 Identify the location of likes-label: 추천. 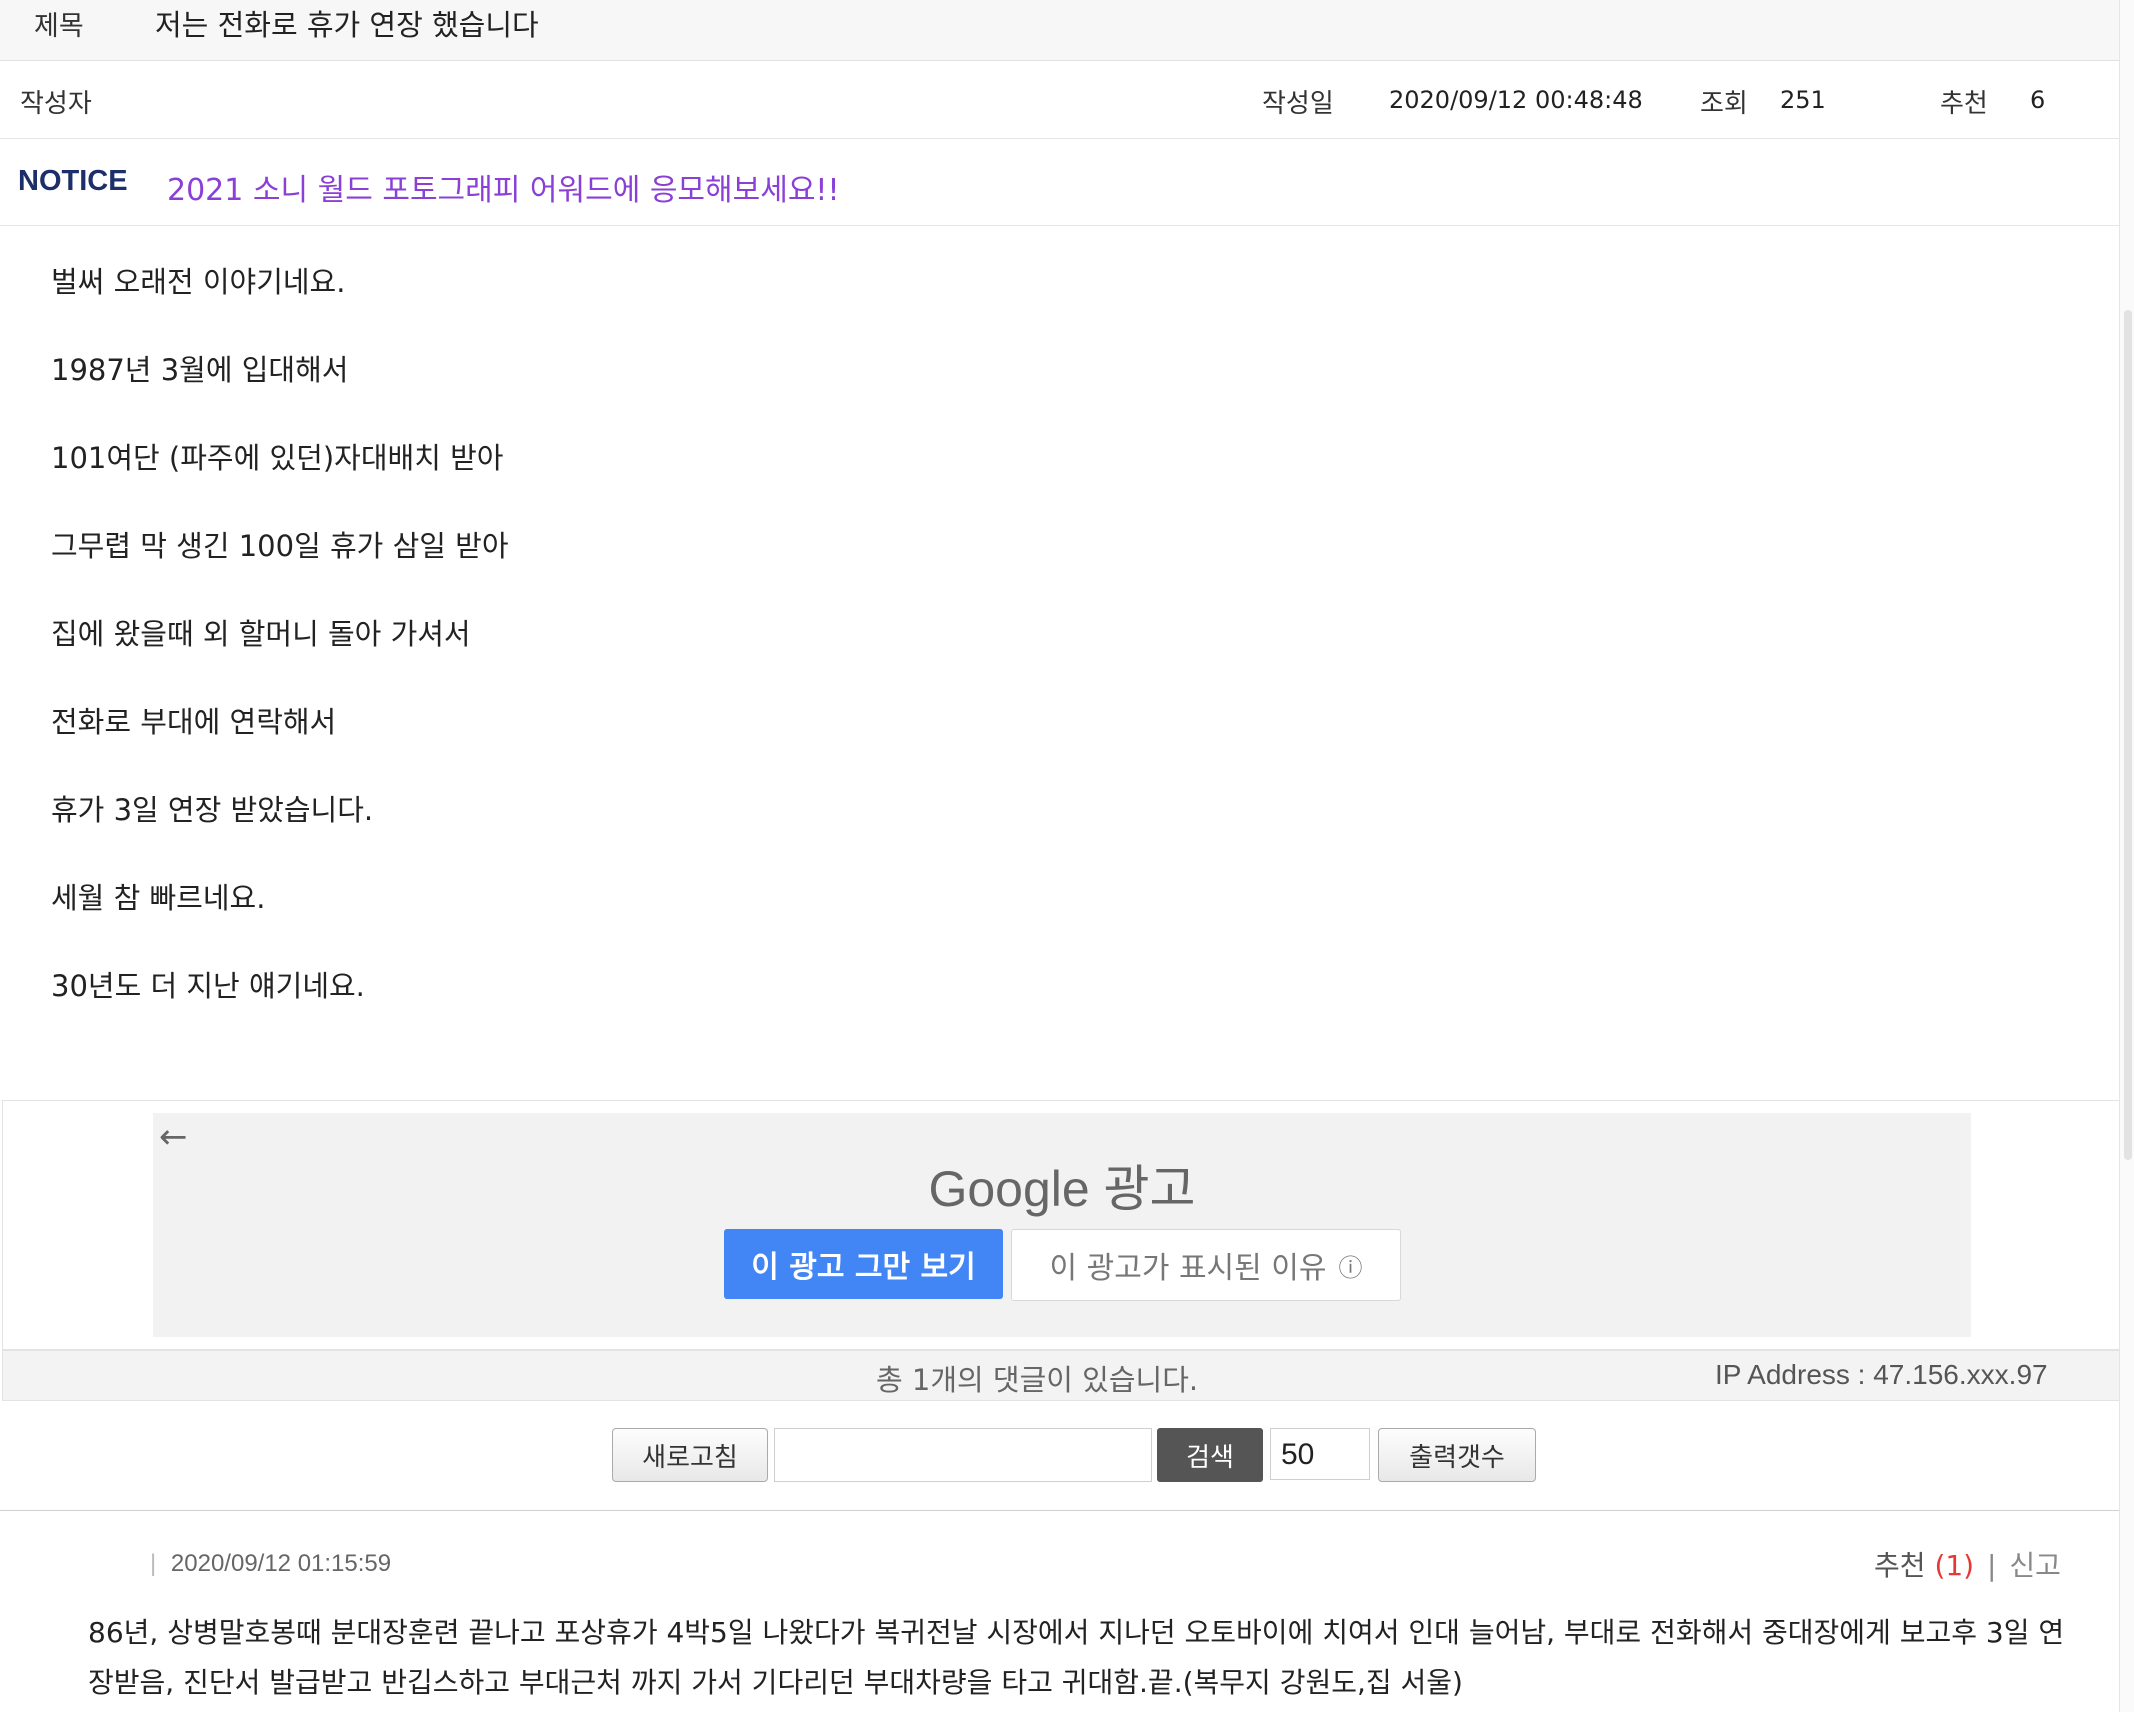
(1964, 104).